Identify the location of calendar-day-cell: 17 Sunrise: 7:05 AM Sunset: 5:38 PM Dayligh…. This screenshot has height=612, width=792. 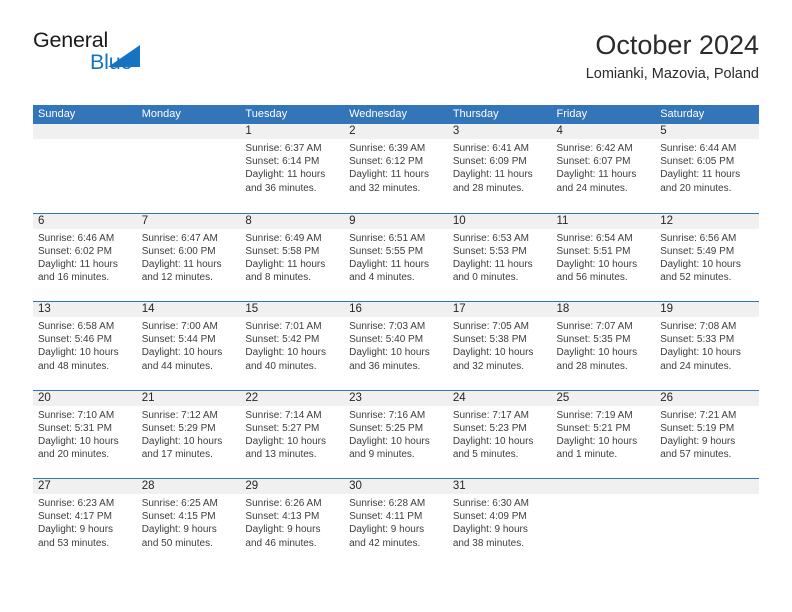
(499, 346).